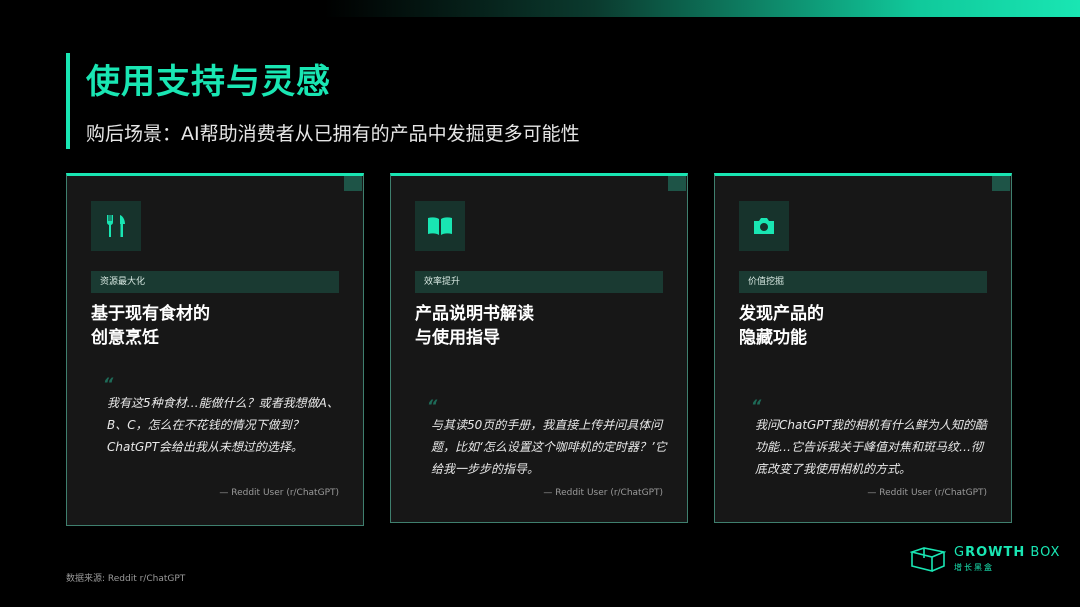 This screenshot has height=607, width=1080. What do you see at coordinates (764, 226) in the screenshot?
I see `camera-icon` at bounding box center [764, 226].